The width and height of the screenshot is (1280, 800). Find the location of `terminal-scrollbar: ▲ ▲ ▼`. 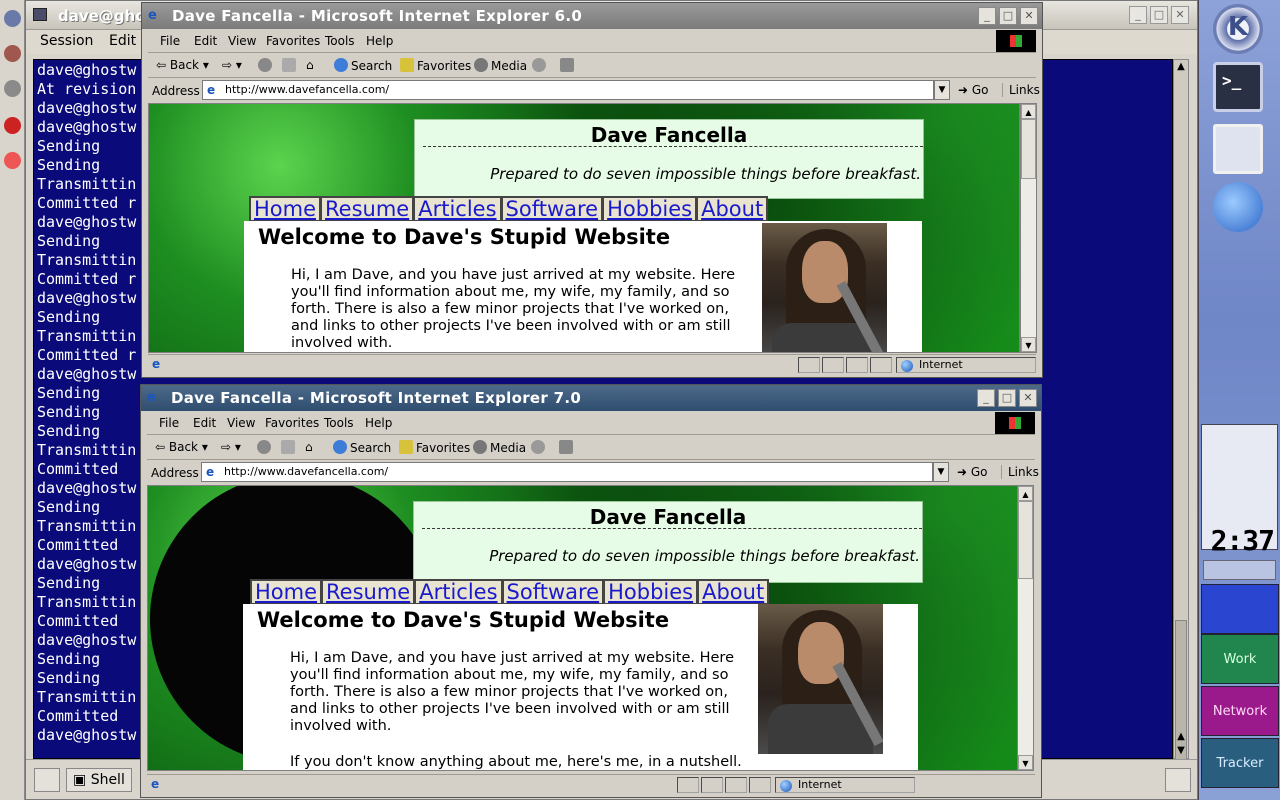

terminal-scrollbar: ▲ ▲ ▼ is located at coordinates (1181, 419).